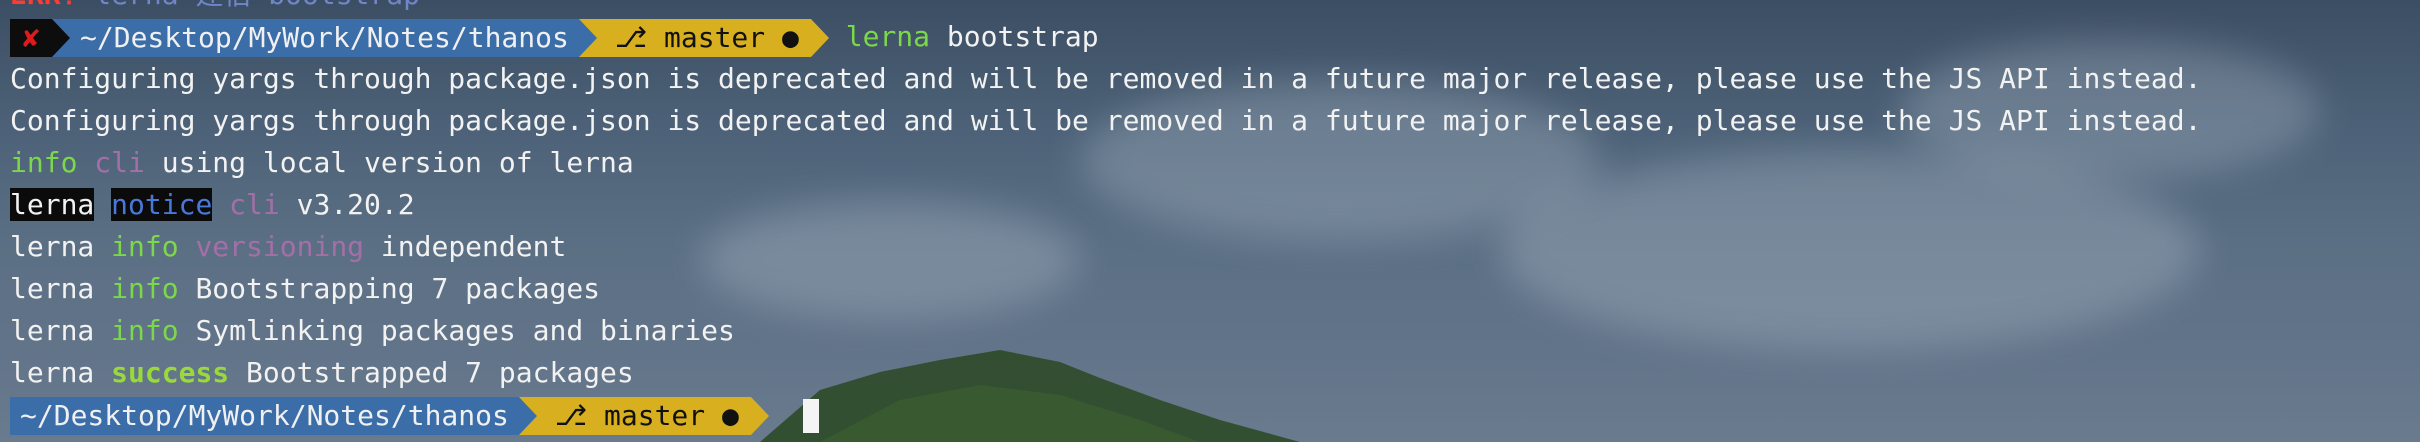 This screenshot has width=2420, height=442. I want to click on log-message: Symlinking packages and binaries, so click(465, 330).